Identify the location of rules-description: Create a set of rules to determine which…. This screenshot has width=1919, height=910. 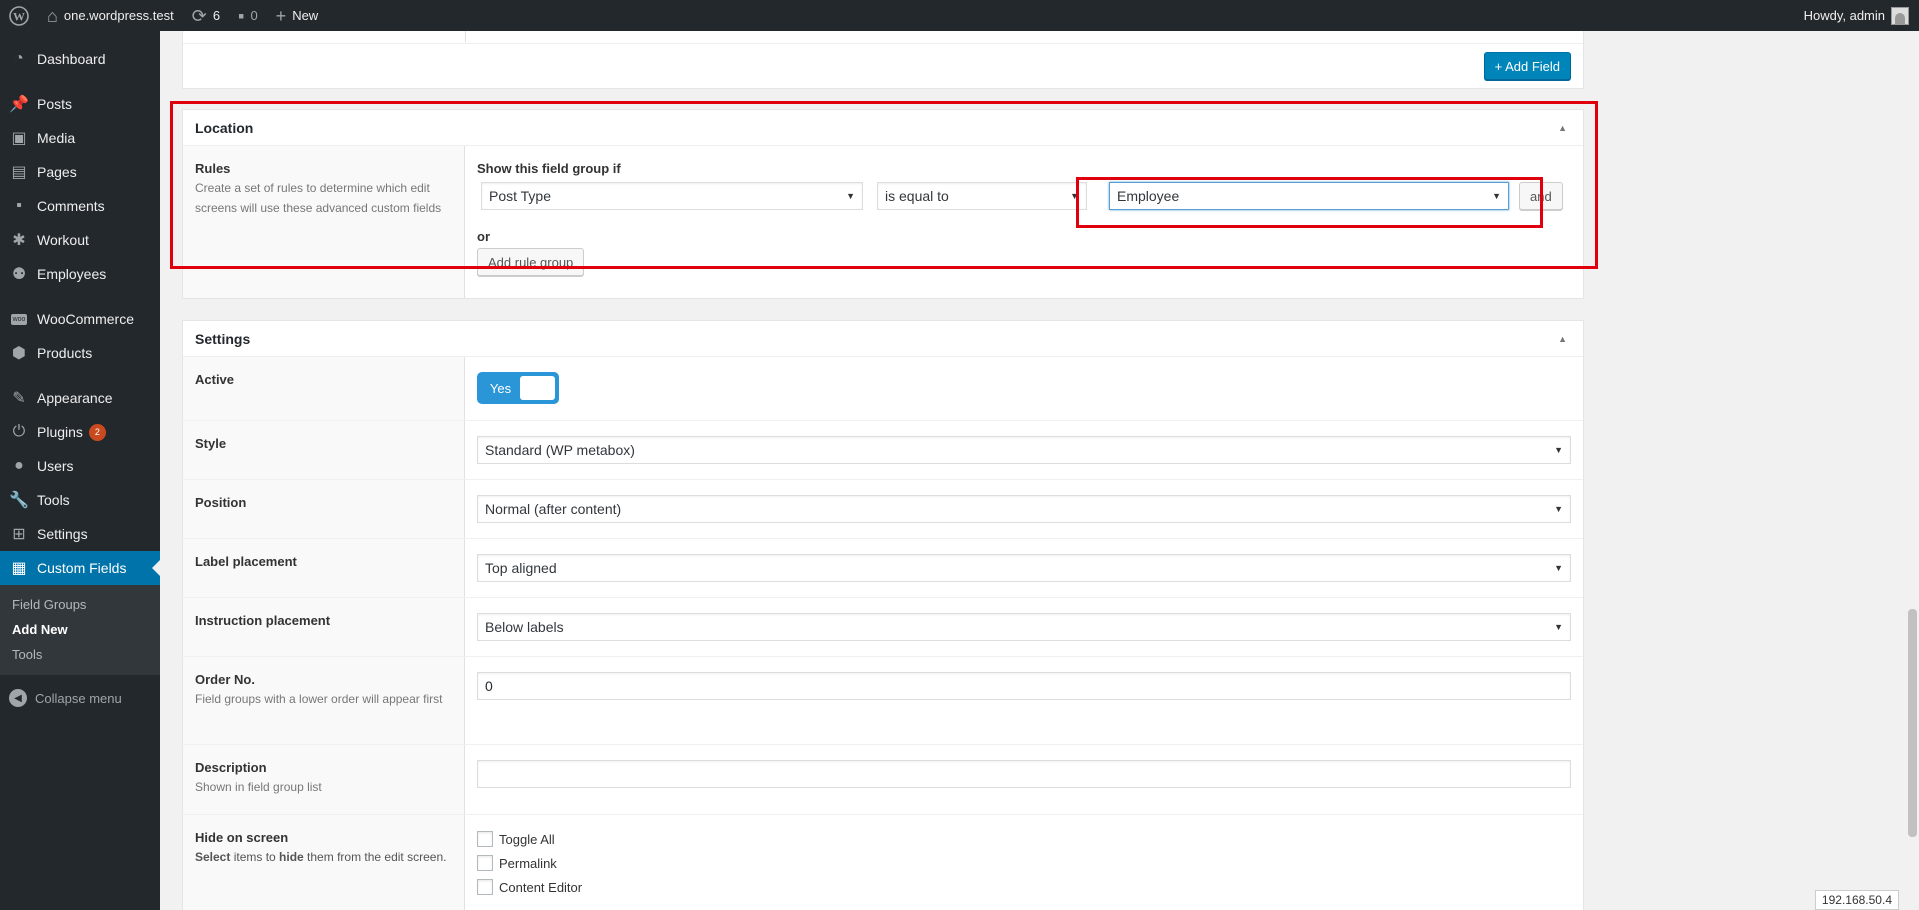
(318, 198).